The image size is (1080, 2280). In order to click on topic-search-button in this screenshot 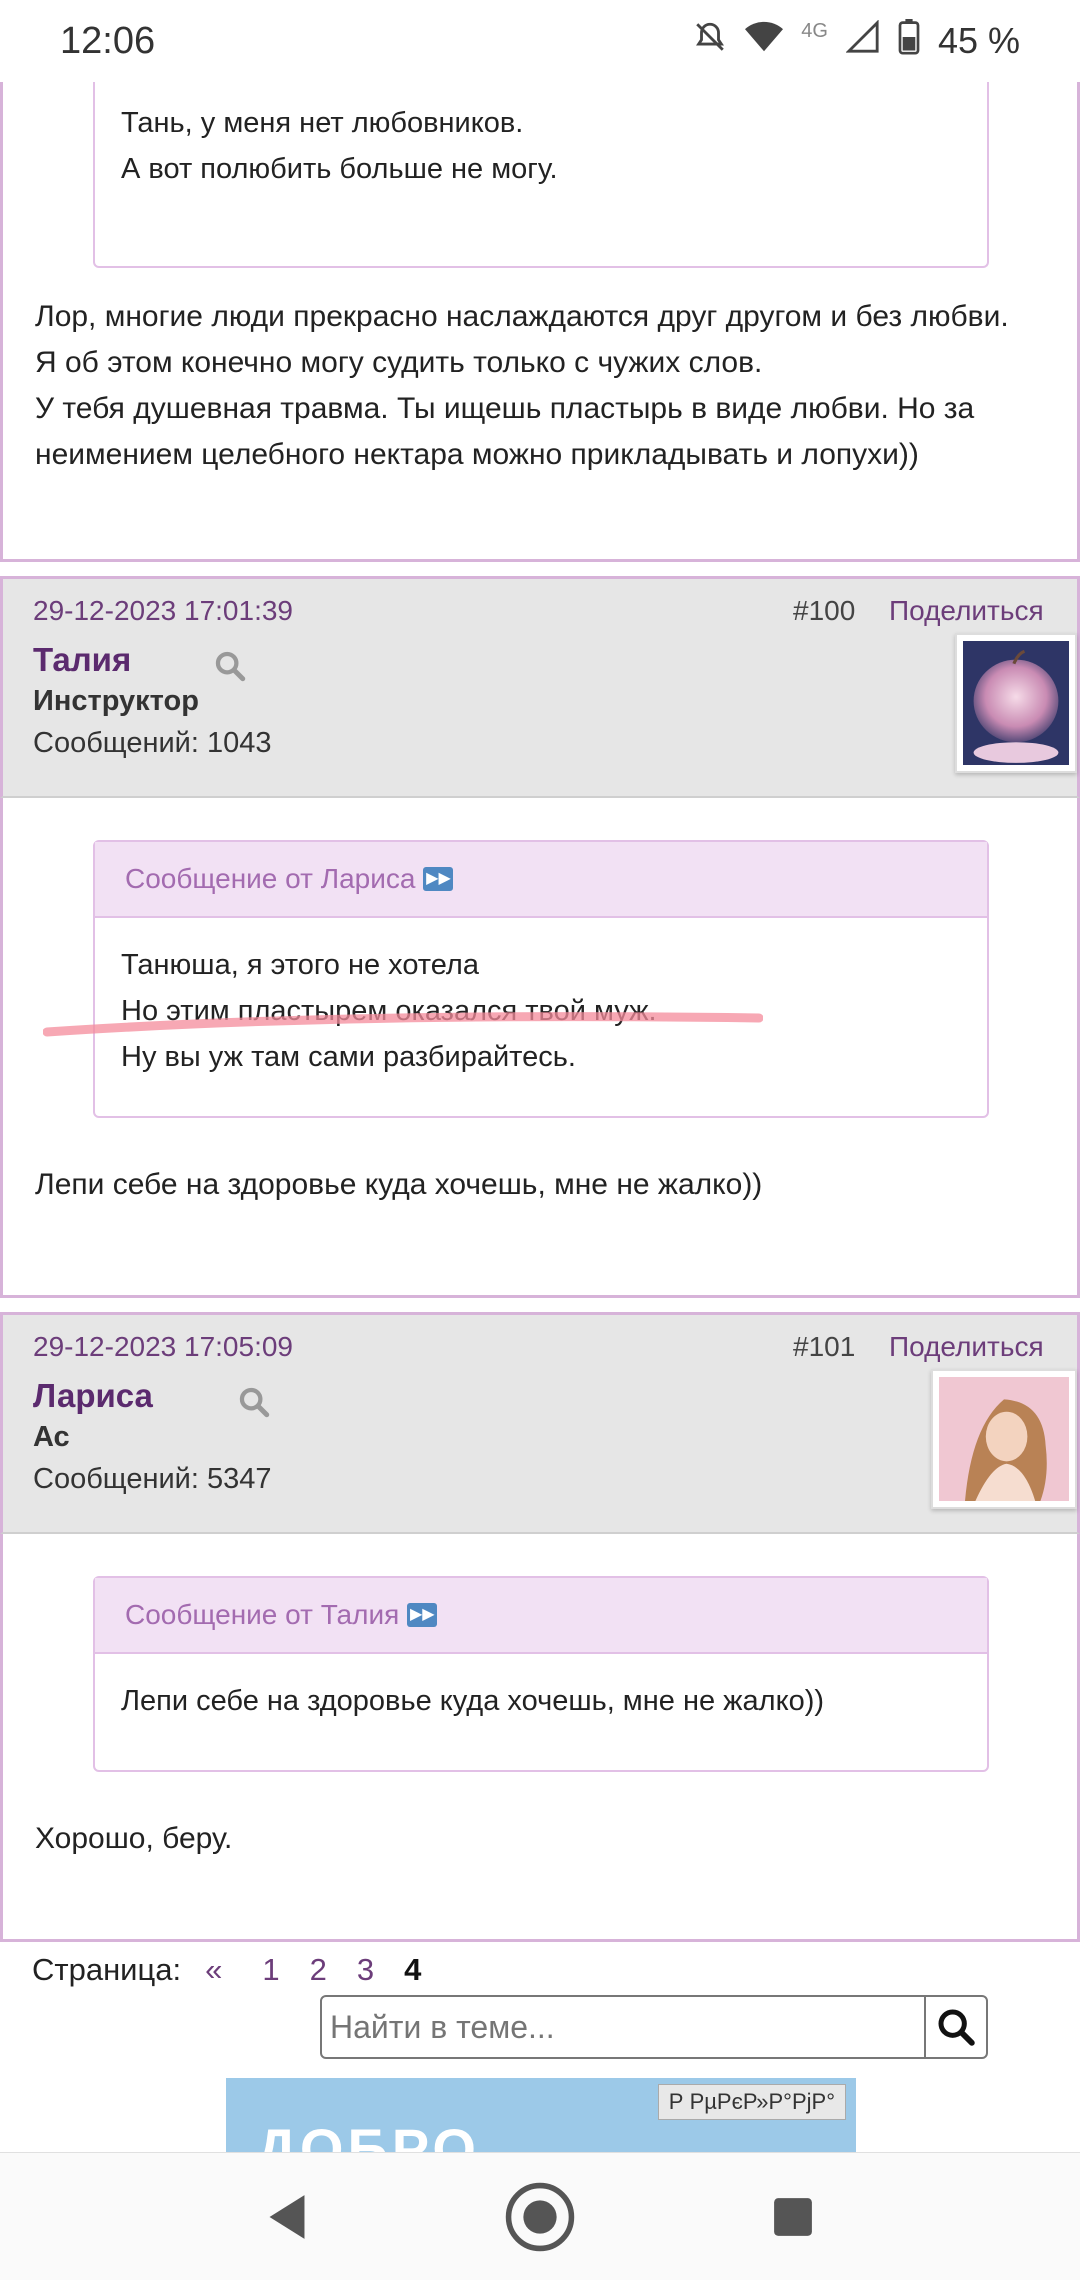, I will do `click(956, 2027)`.